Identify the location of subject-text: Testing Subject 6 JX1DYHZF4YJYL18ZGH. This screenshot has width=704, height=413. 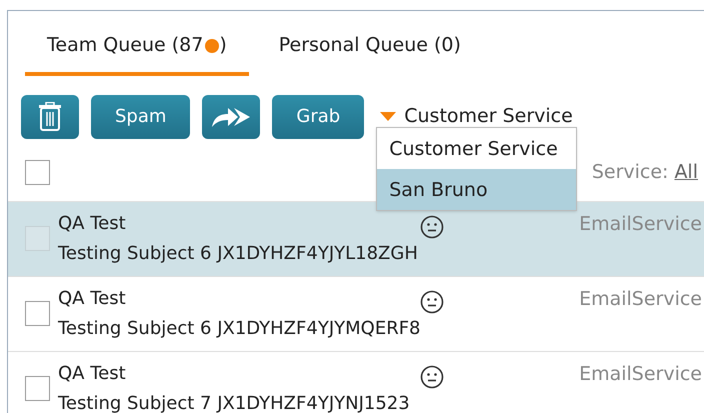
(238, 254).